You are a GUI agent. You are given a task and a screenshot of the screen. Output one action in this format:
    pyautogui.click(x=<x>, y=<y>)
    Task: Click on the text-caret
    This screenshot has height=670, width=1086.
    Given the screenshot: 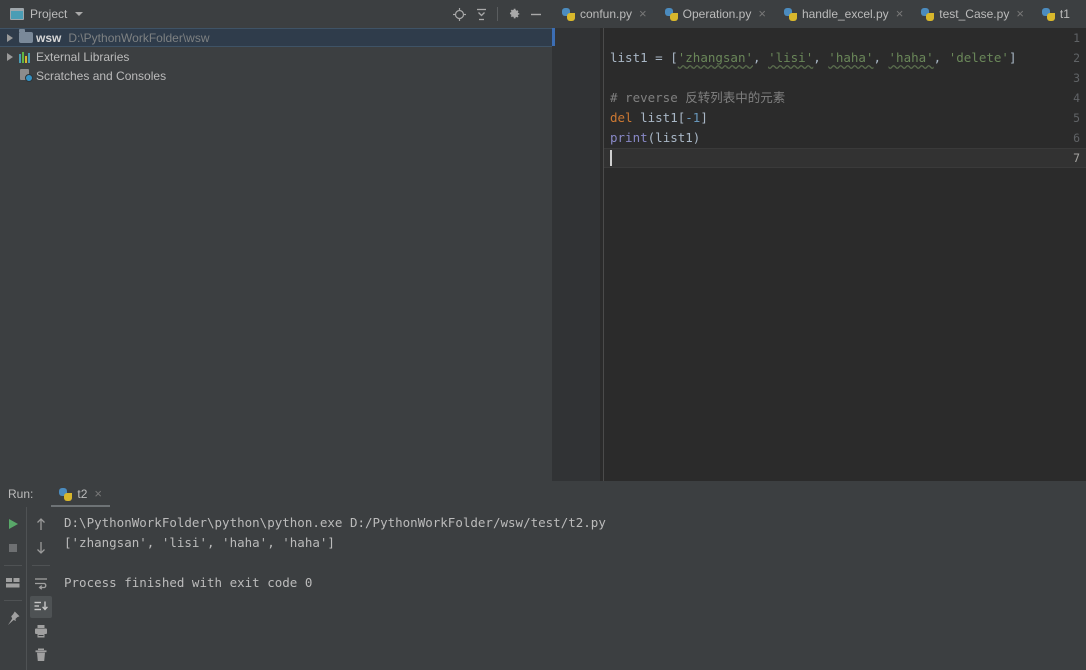 What is the action you would take?
    pyautogui.click(x=611, y=158)
    